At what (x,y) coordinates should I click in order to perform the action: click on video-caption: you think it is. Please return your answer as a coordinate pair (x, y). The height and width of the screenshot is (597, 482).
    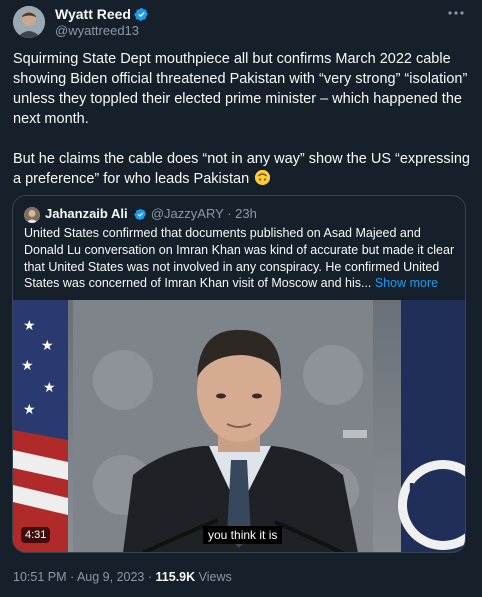
    Looking at the image, I should click on (243, 535).